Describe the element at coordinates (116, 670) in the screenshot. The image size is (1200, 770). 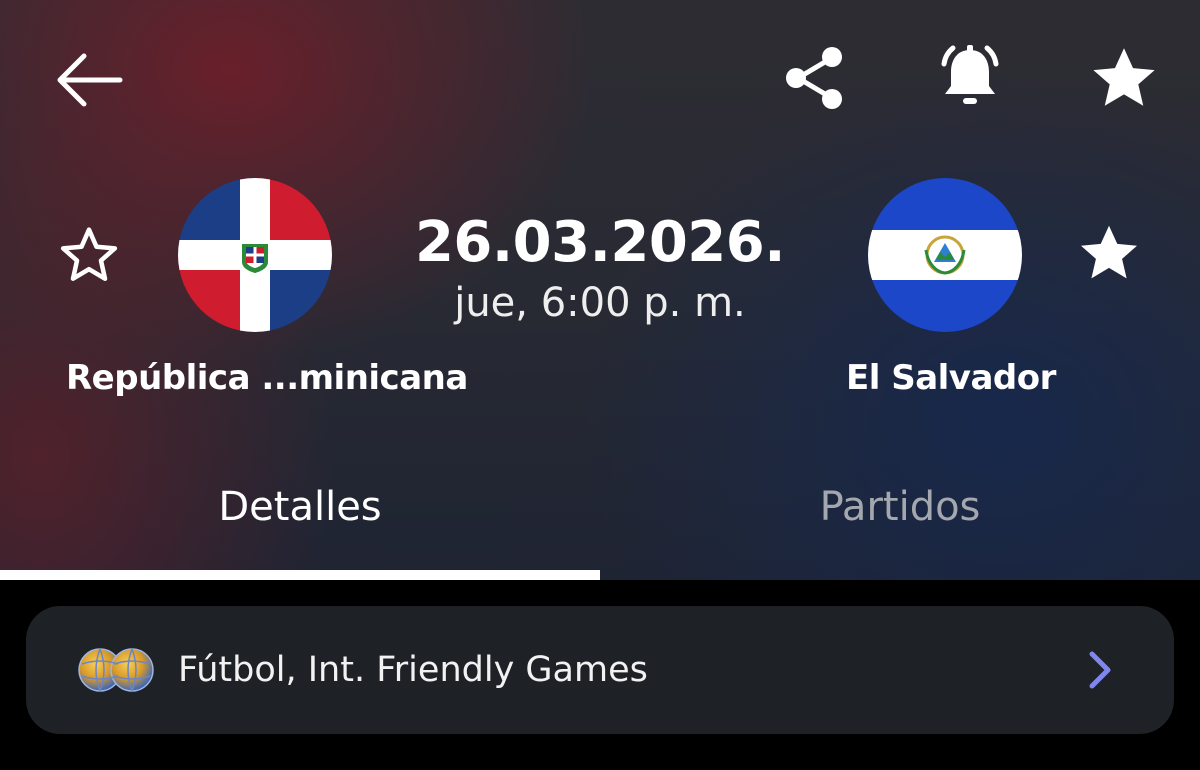
I see `world-globes-icon` at that location.